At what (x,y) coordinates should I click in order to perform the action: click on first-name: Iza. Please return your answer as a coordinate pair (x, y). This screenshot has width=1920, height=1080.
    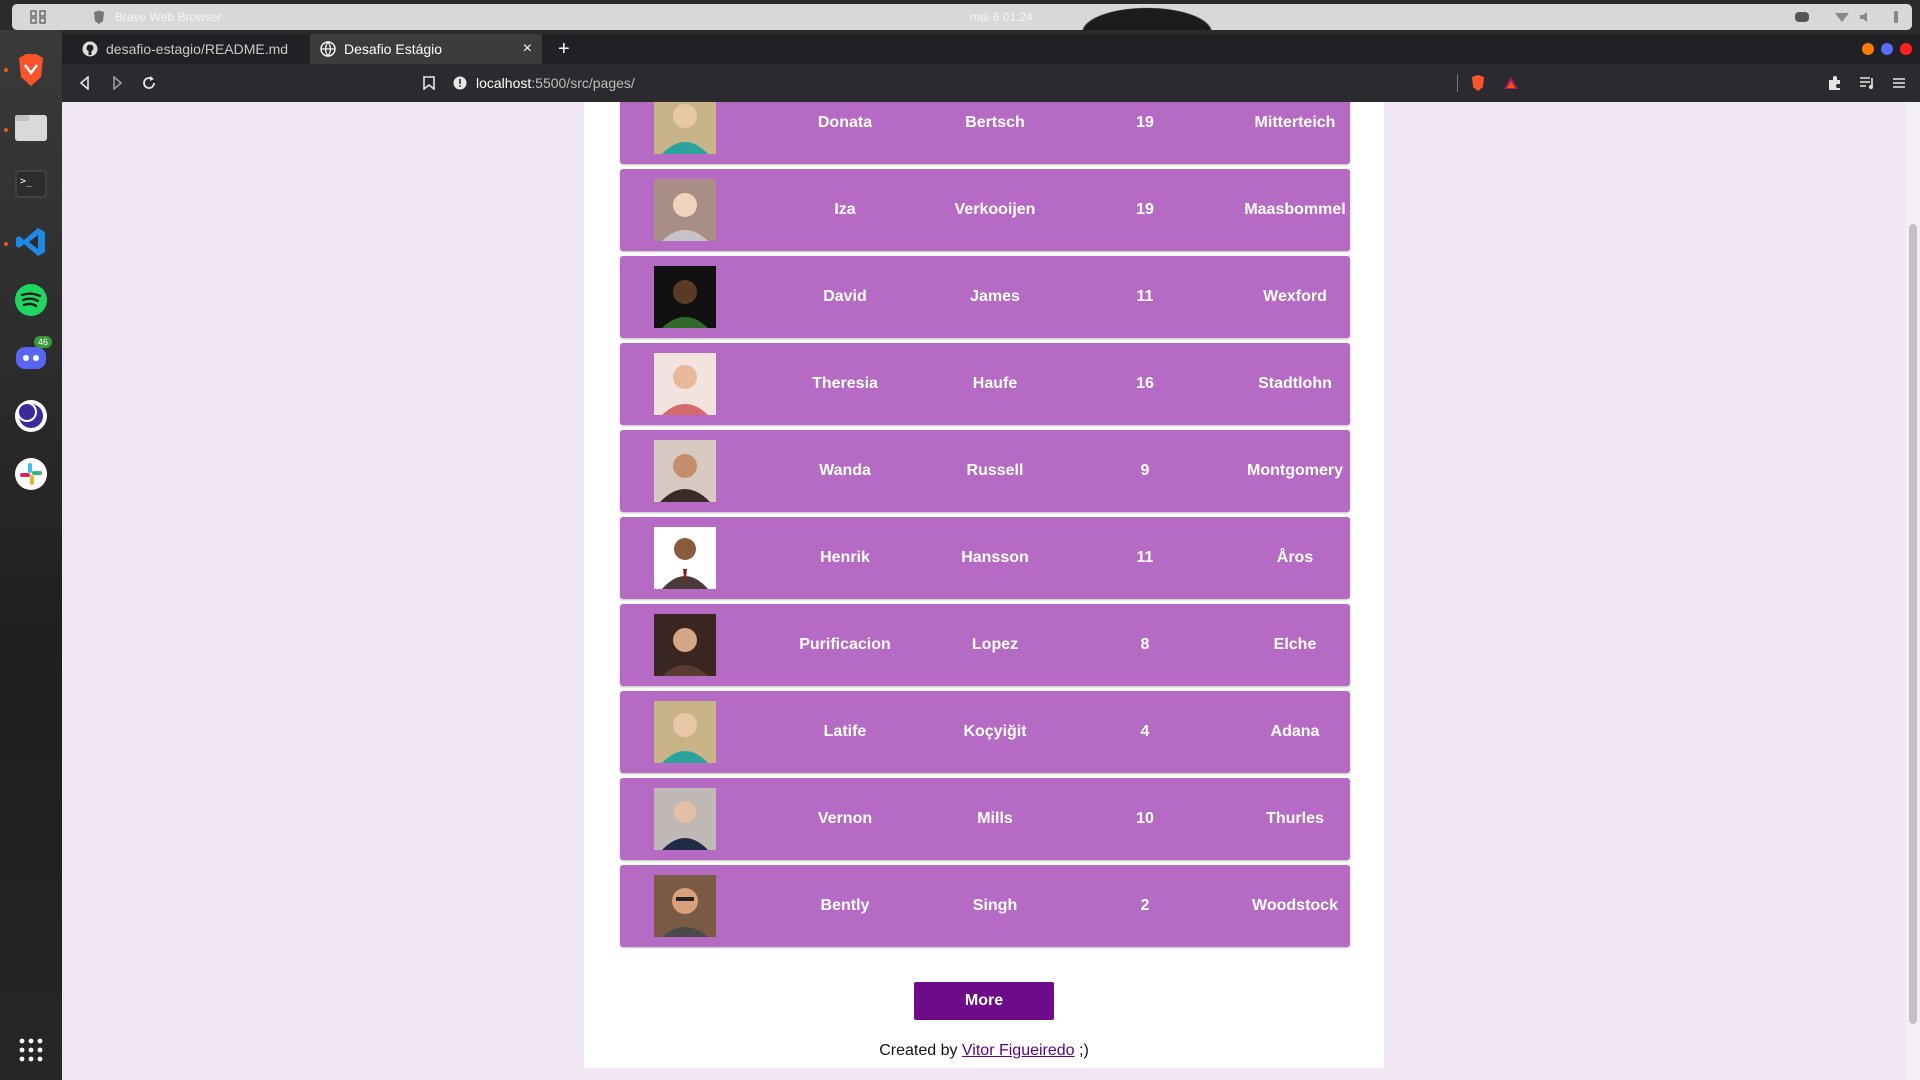
    Looking at the image, I should click on (845, 209).